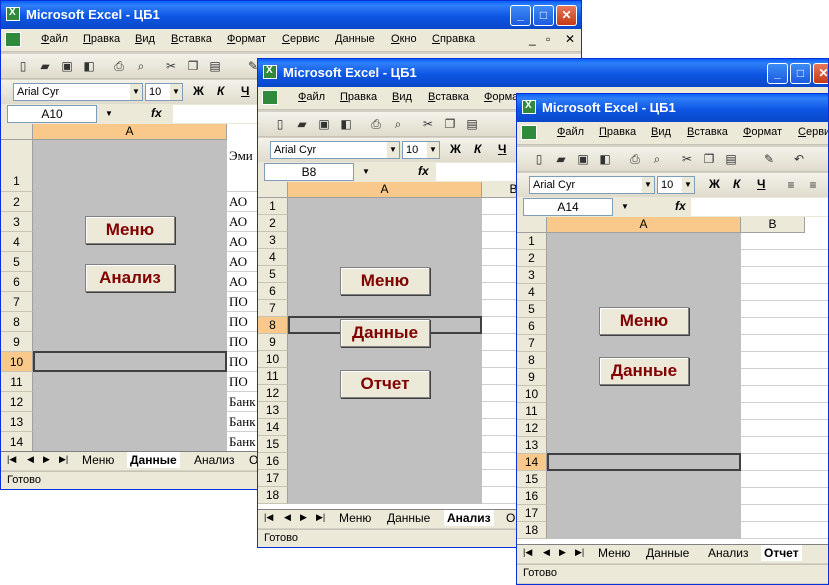  Describe the element at coordinates (532, 479) in the screenshot. I see `row-header: 15` at that location.